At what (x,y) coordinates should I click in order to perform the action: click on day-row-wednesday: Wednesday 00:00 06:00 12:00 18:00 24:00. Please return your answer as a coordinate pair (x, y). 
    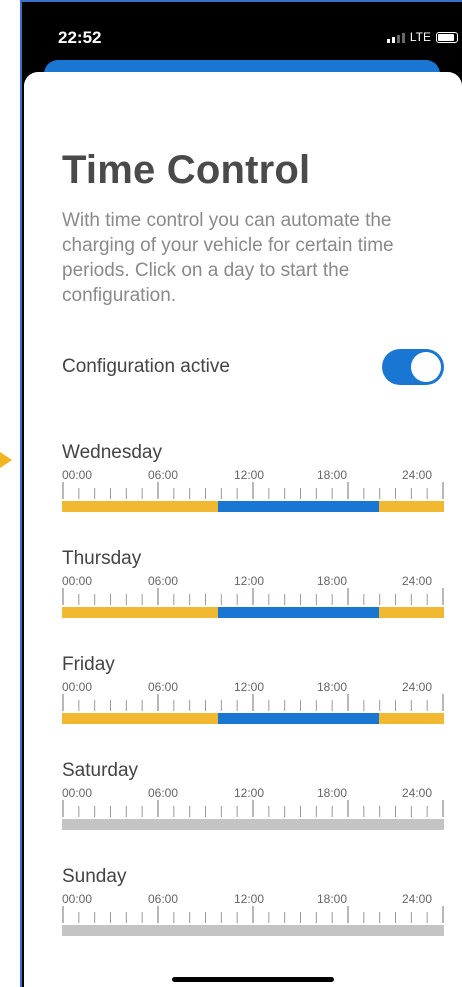
    Looking at the image, I should click on (254, 482).